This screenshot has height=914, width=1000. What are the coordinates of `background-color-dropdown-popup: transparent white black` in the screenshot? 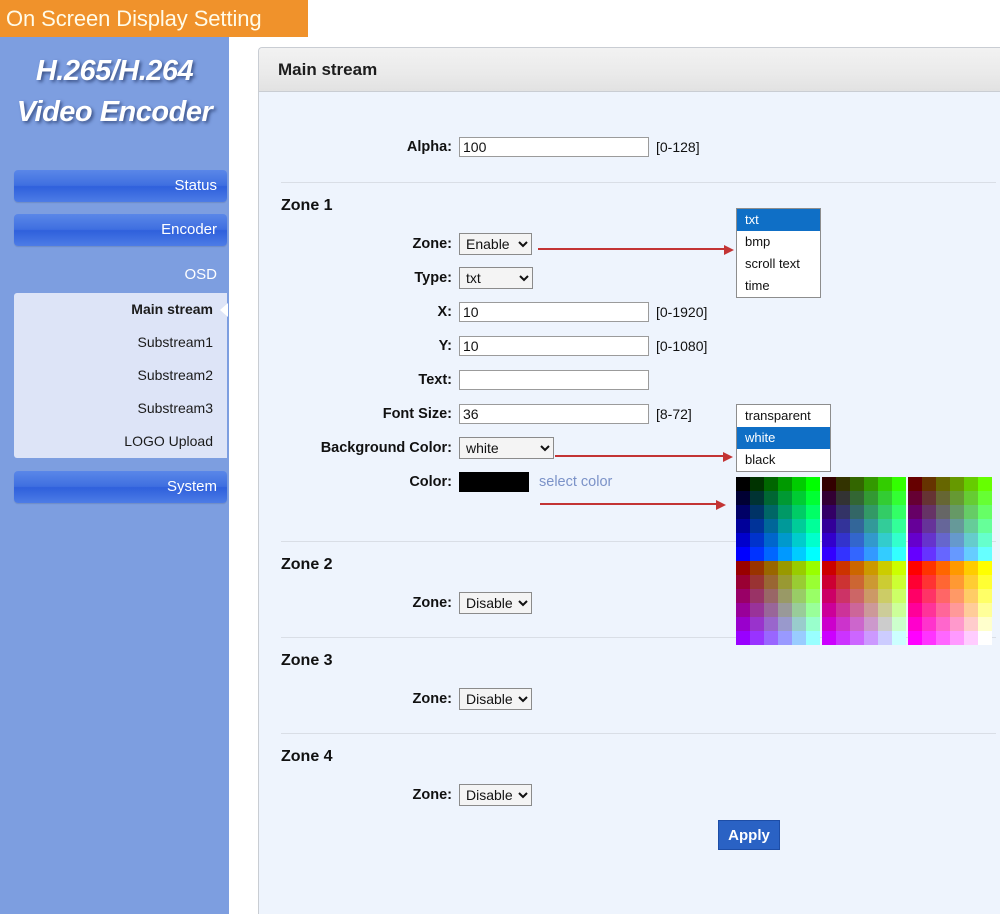 It's located at (783, 438).